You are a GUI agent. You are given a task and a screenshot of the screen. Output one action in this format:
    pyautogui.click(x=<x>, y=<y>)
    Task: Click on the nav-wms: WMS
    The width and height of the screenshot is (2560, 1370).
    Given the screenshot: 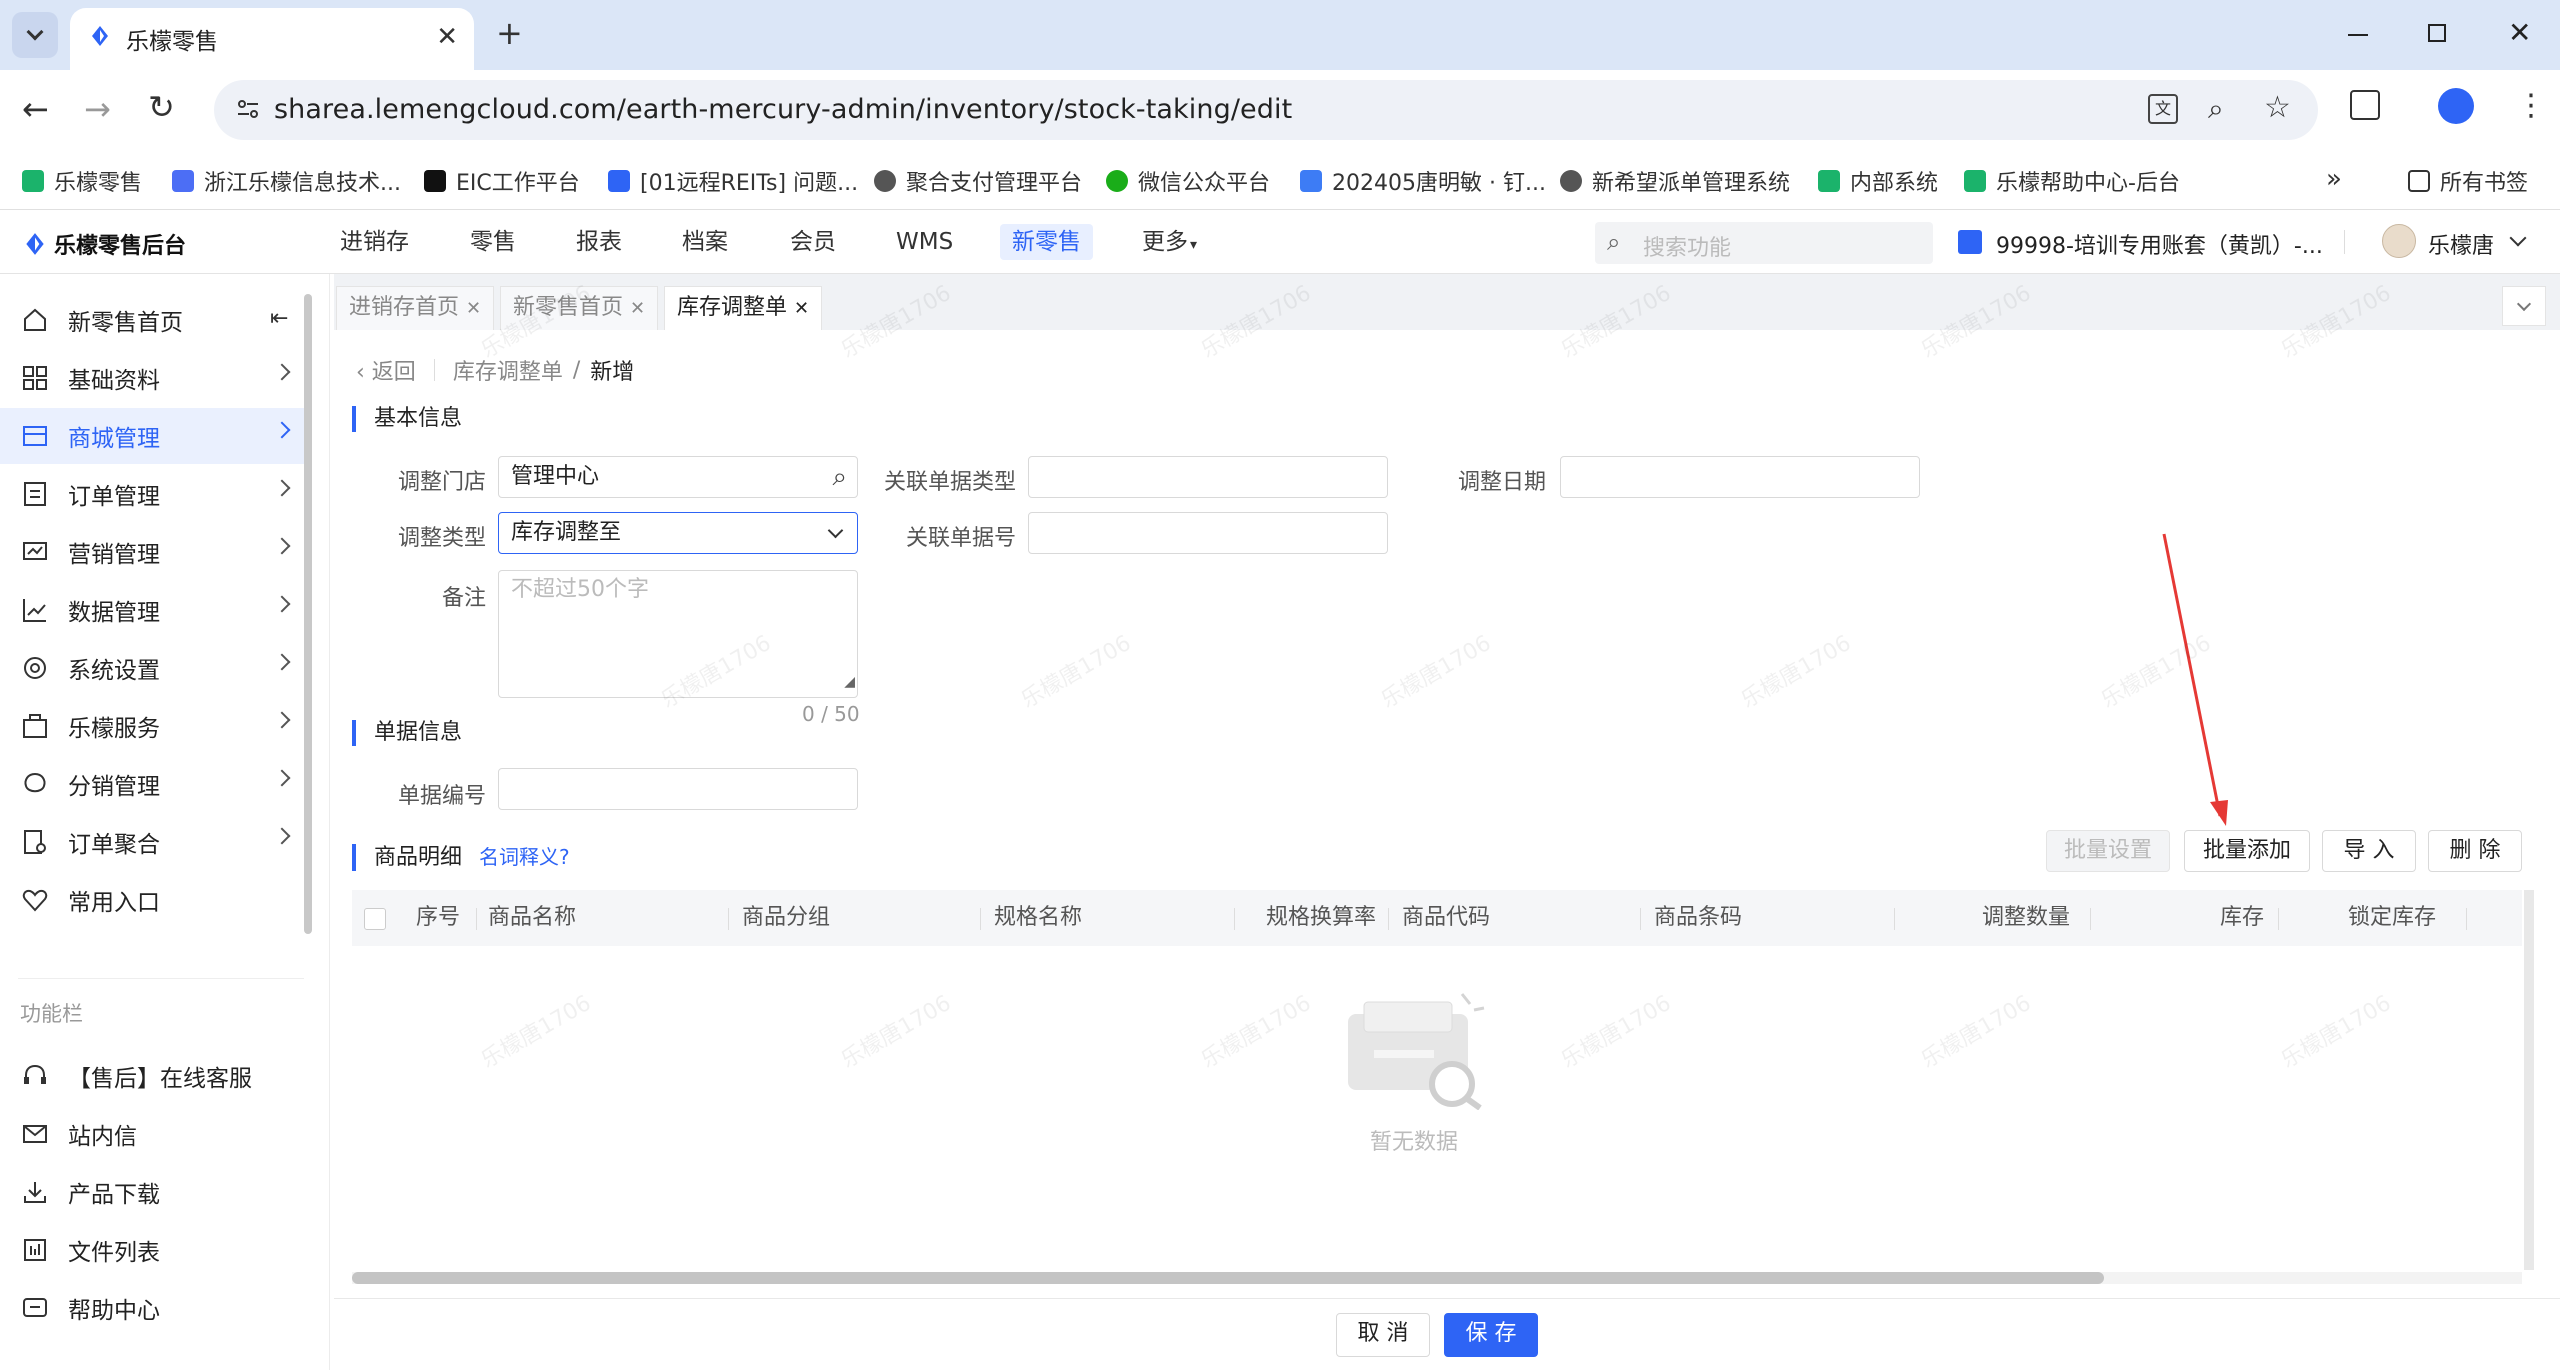 What is the action you would take?
    pyautogui.click(x=924, y=242)
    